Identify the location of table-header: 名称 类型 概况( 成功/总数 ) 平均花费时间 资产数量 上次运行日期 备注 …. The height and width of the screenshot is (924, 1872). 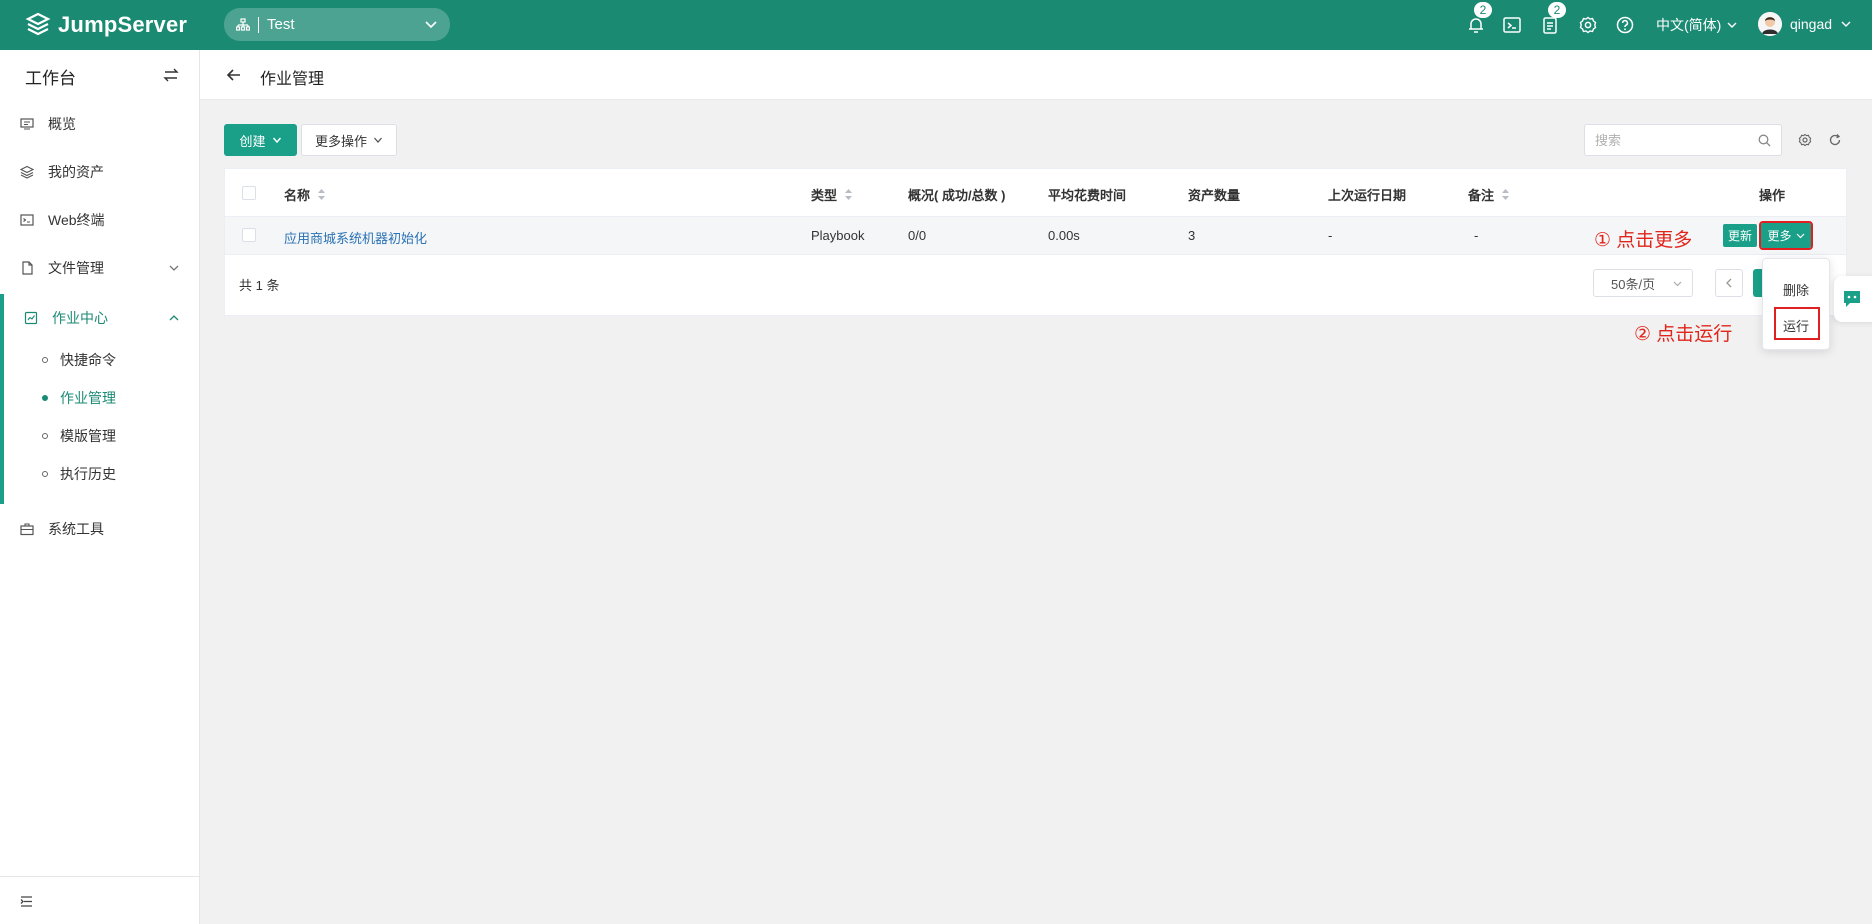
(1035, 193).